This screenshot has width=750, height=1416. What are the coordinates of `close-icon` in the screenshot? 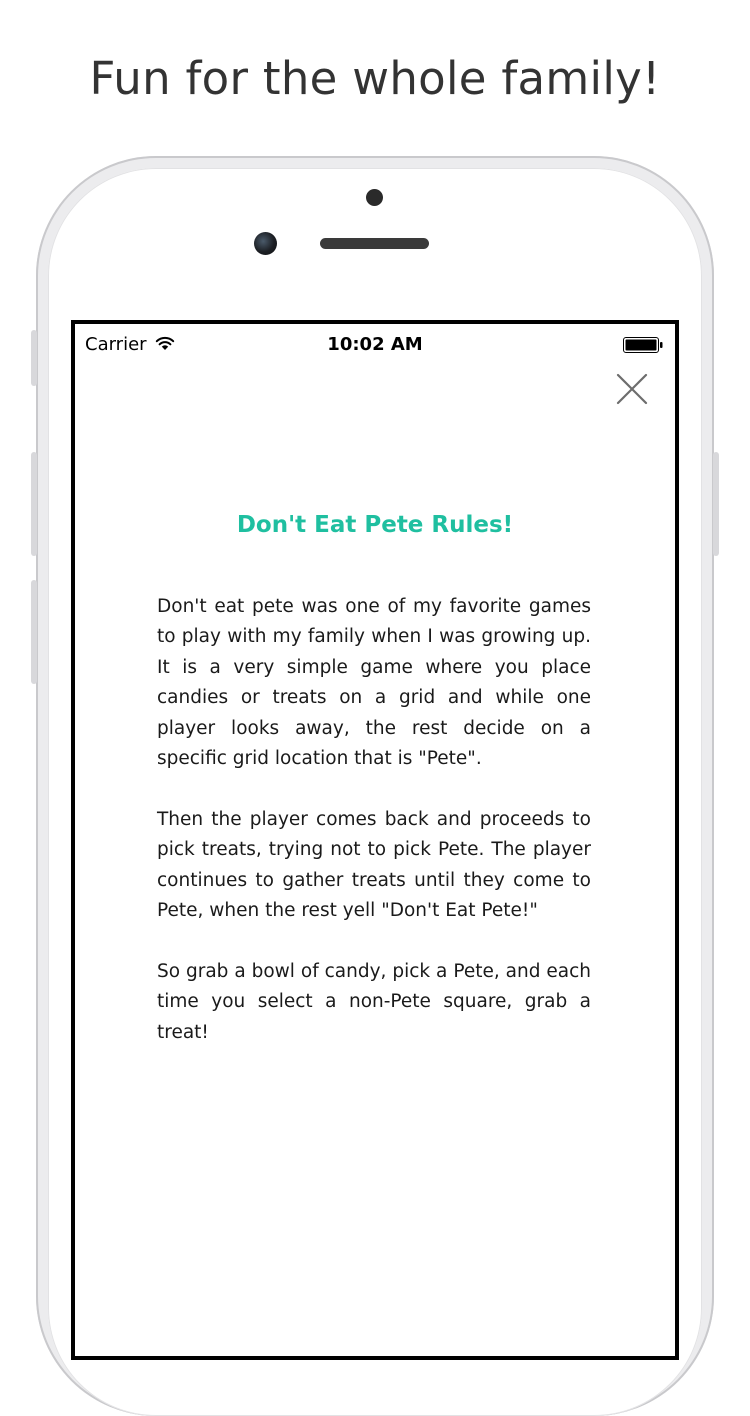 It's located at (632, 389).